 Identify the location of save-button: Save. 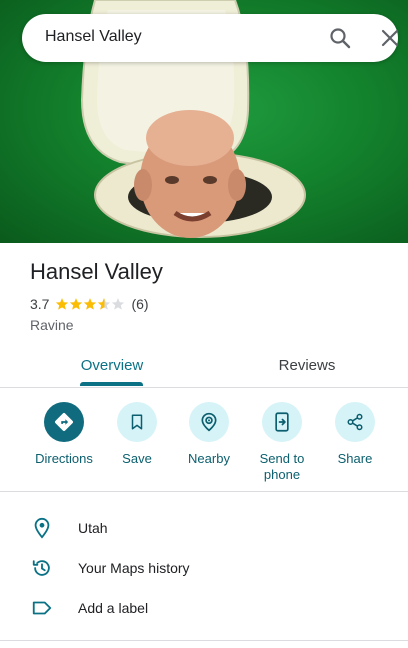
(137, 434).